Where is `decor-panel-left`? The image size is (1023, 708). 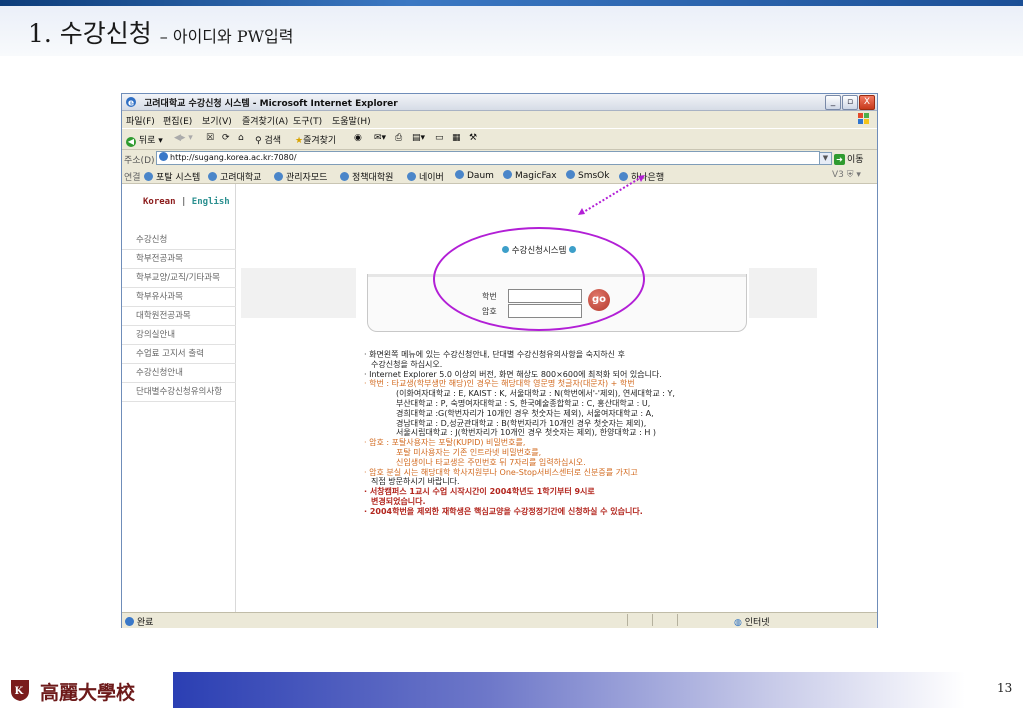
decor-panel-left is located at coordinates (298, 293).